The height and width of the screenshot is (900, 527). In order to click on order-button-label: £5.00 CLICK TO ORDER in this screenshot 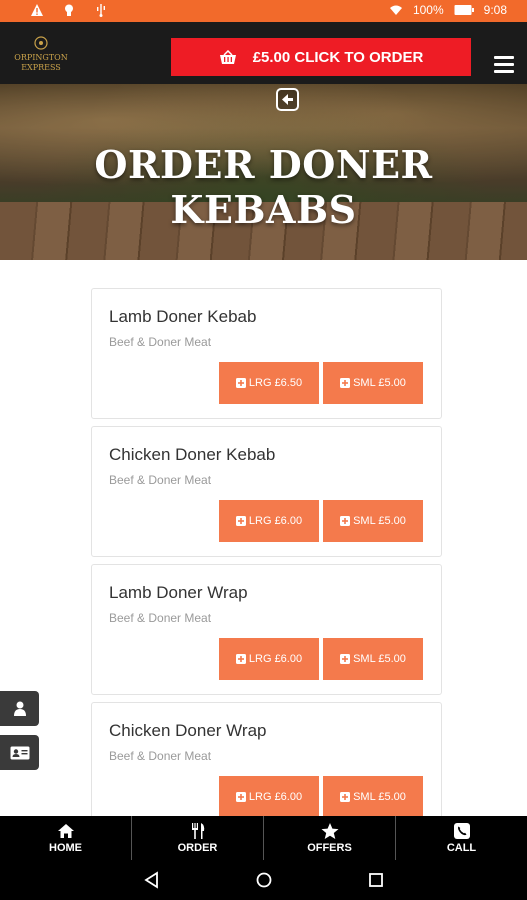, I will do `click(338, 57)`.